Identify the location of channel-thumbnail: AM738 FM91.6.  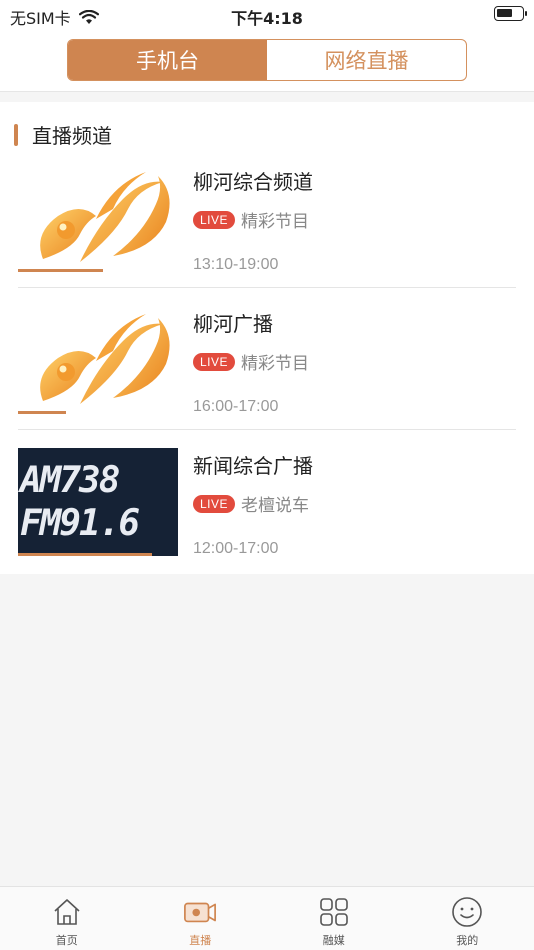
(98, 502).